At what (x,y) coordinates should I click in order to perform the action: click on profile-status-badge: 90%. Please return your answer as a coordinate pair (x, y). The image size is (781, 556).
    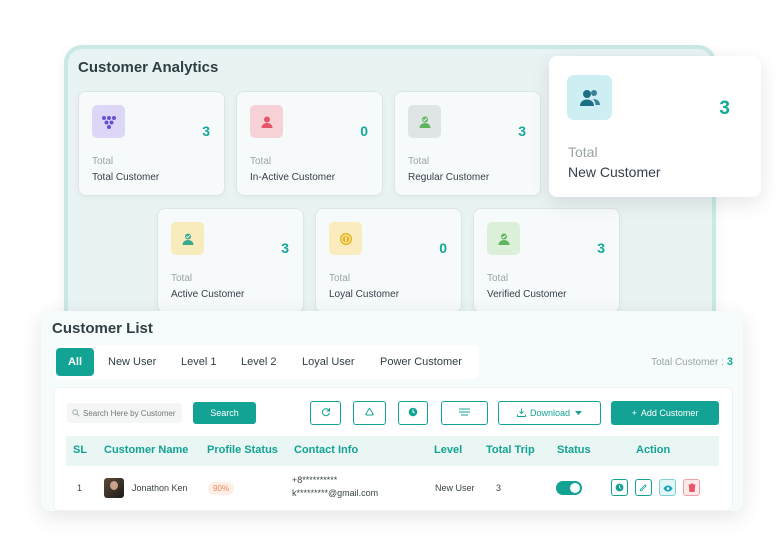
    Looking at the image, I should click on (221, 488).